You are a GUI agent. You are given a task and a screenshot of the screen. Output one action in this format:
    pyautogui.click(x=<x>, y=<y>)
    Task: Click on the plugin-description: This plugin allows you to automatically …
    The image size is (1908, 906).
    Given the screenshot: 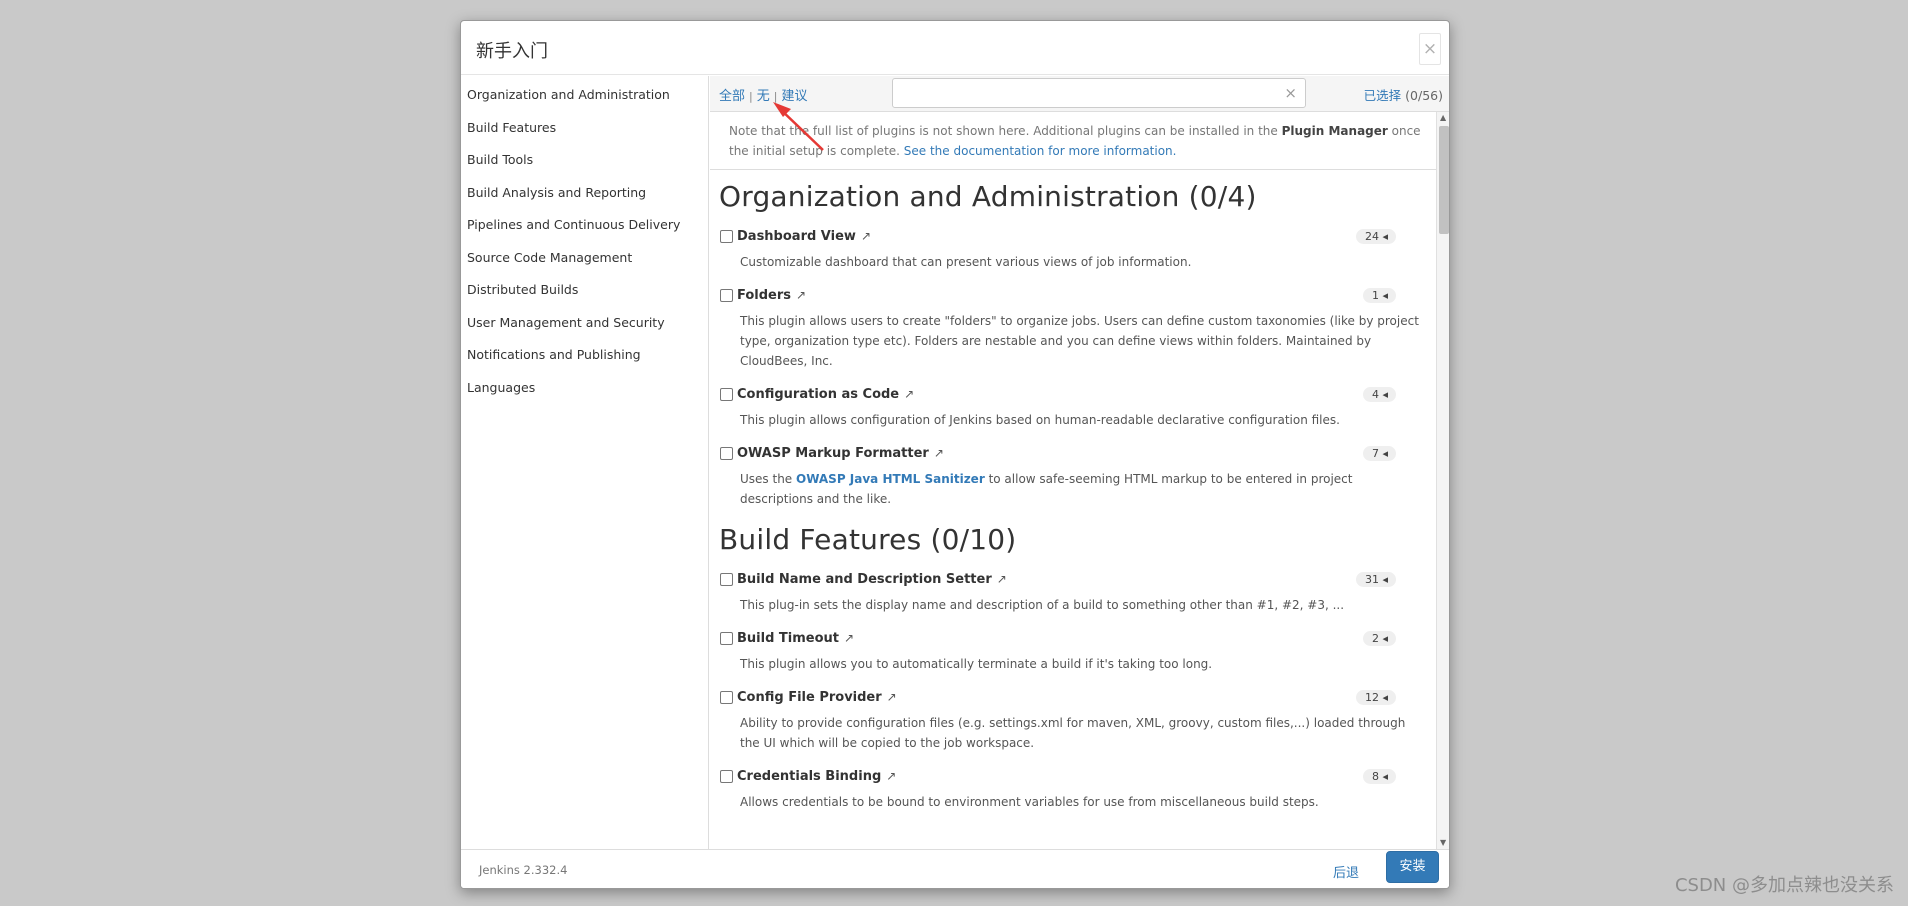 What is the action you would take?
    pyautogui.click(x=976, y=664)
    